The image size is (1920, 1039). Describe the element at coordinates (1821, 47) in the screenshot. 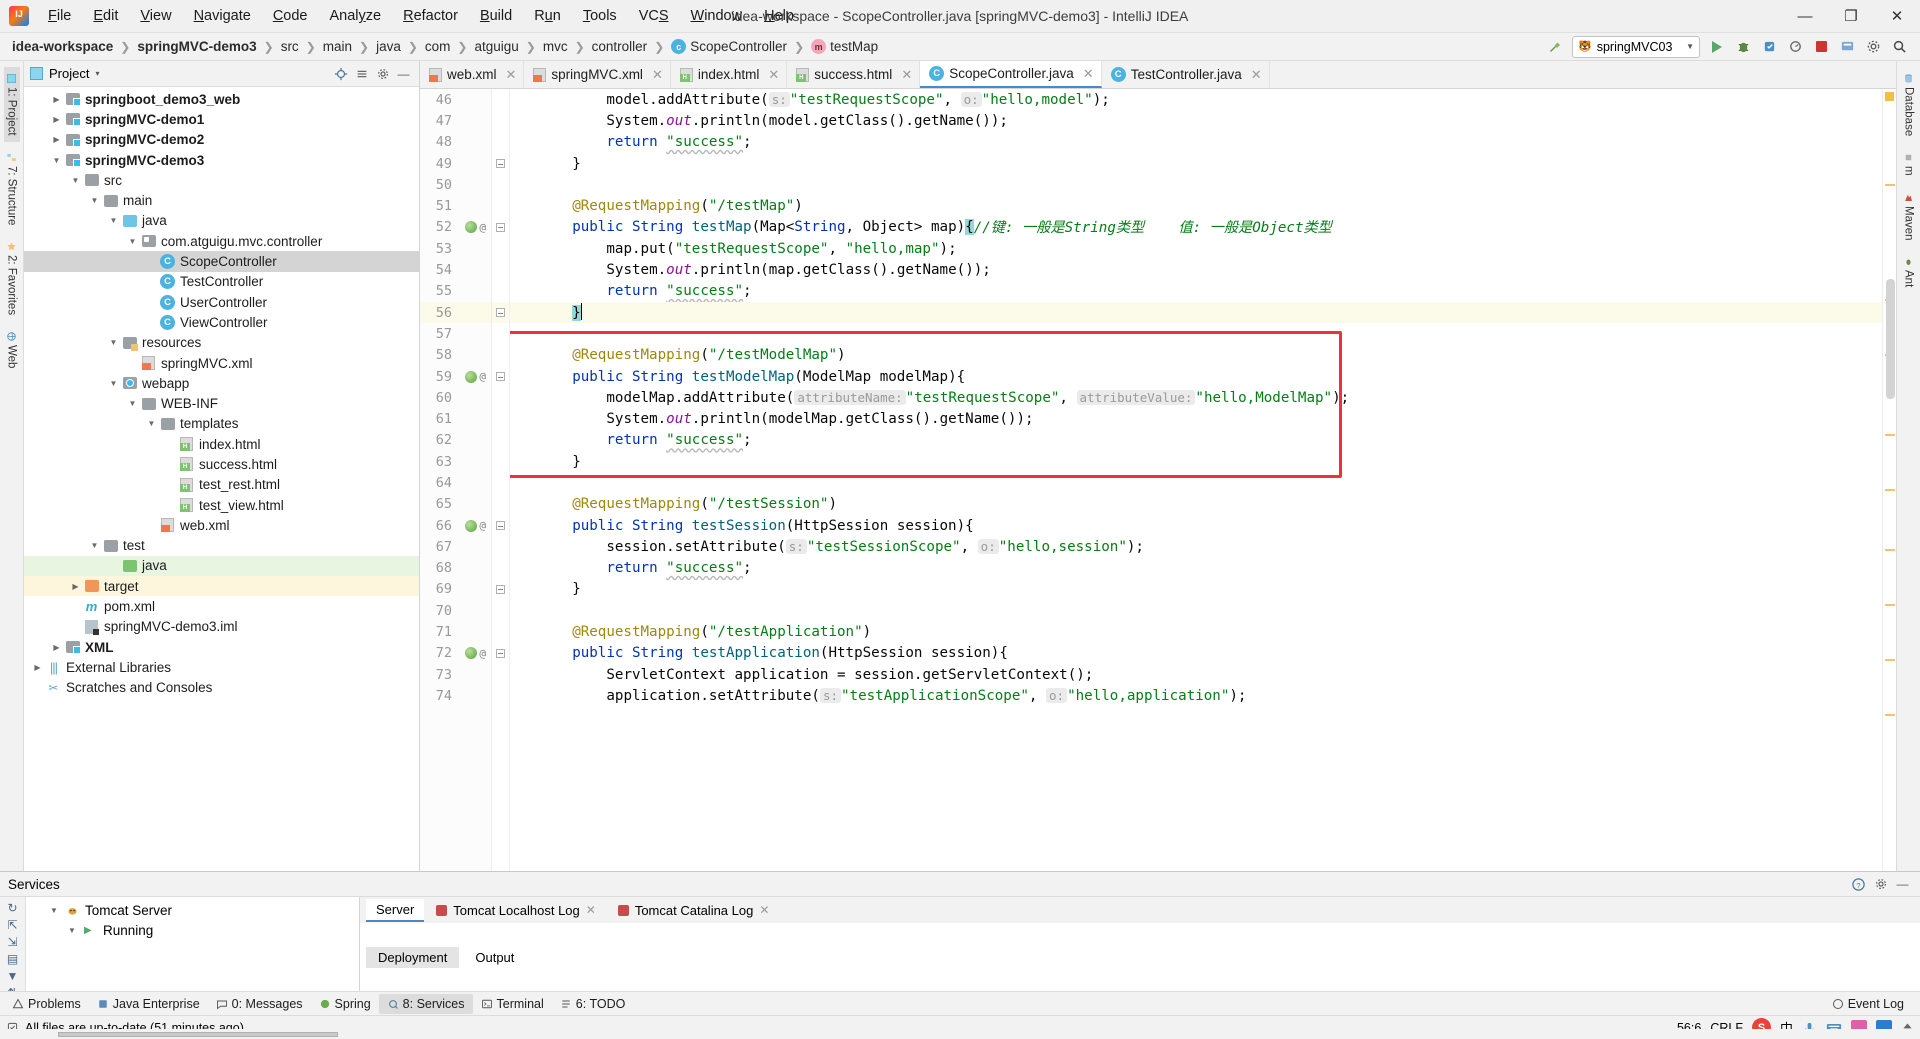

I see `stop-button` at that location.